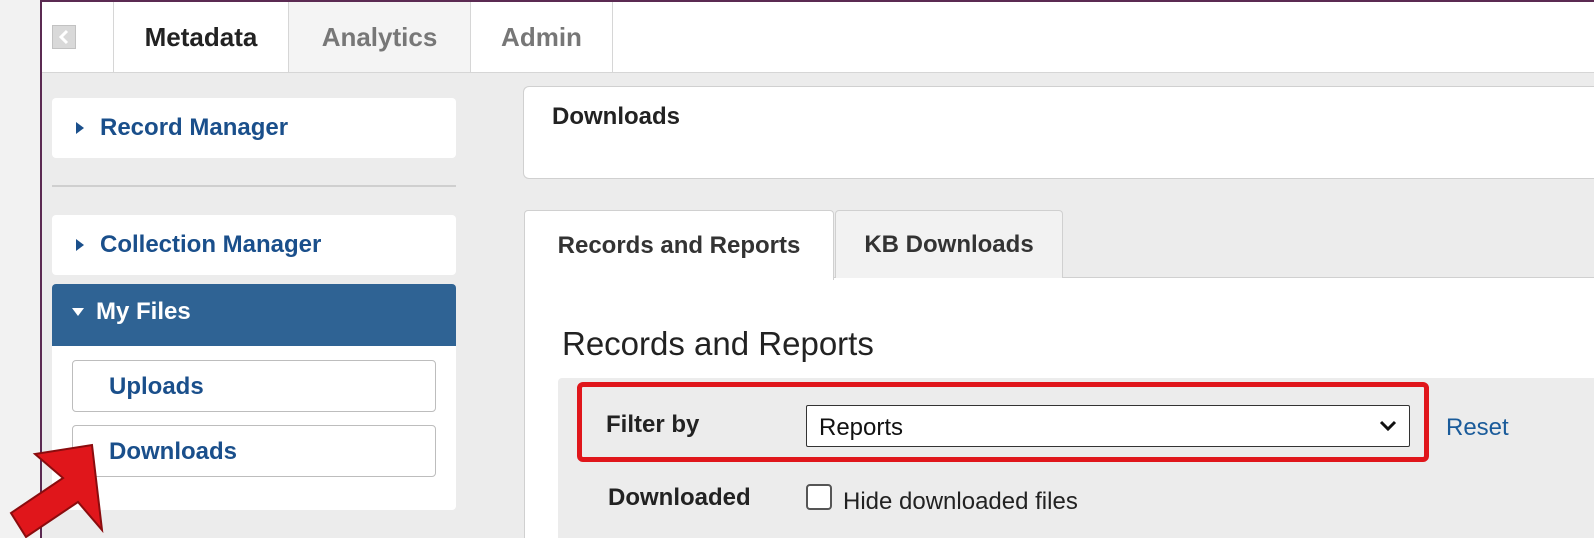 The image size is (1594, 538). Describe the element at coordinates (542, 37) in the screenshot. I see `tab-admin: Admin` at that location.